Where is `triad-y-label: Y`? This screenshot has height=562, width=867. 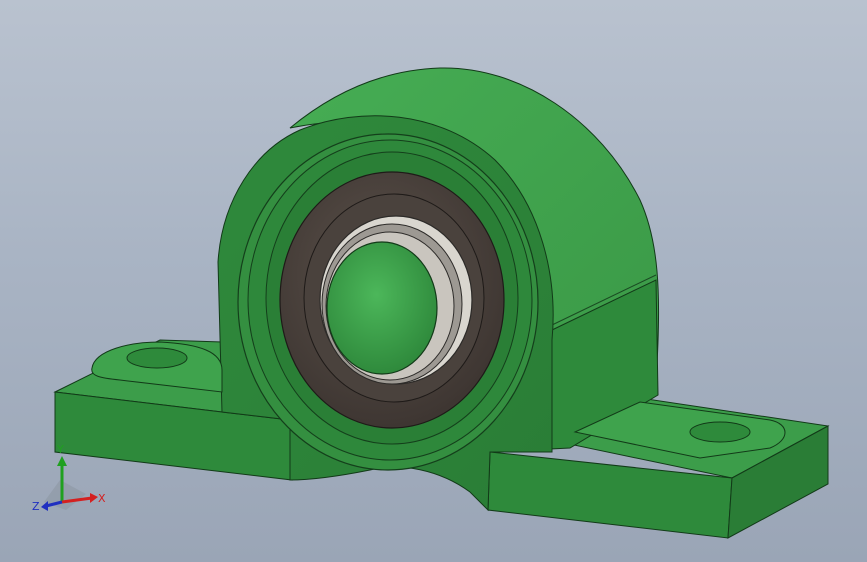
triad-y-label: Y is located at coordinates (60, 449).